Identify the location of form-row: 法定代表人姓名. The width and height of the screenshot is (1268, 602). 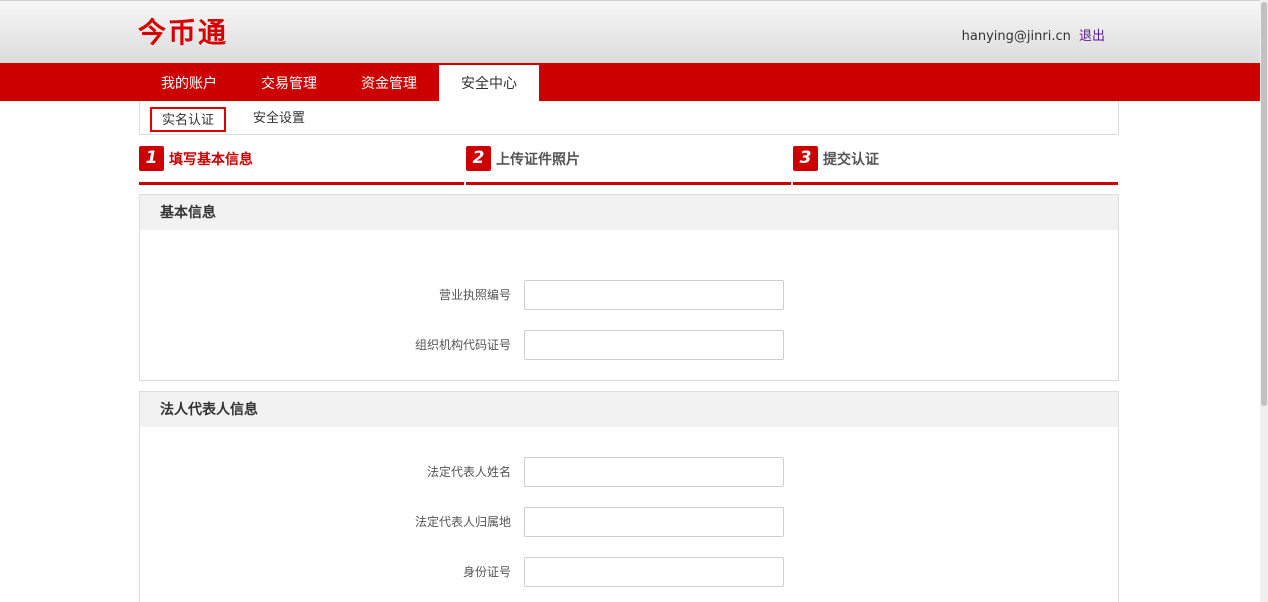
(629, 472).